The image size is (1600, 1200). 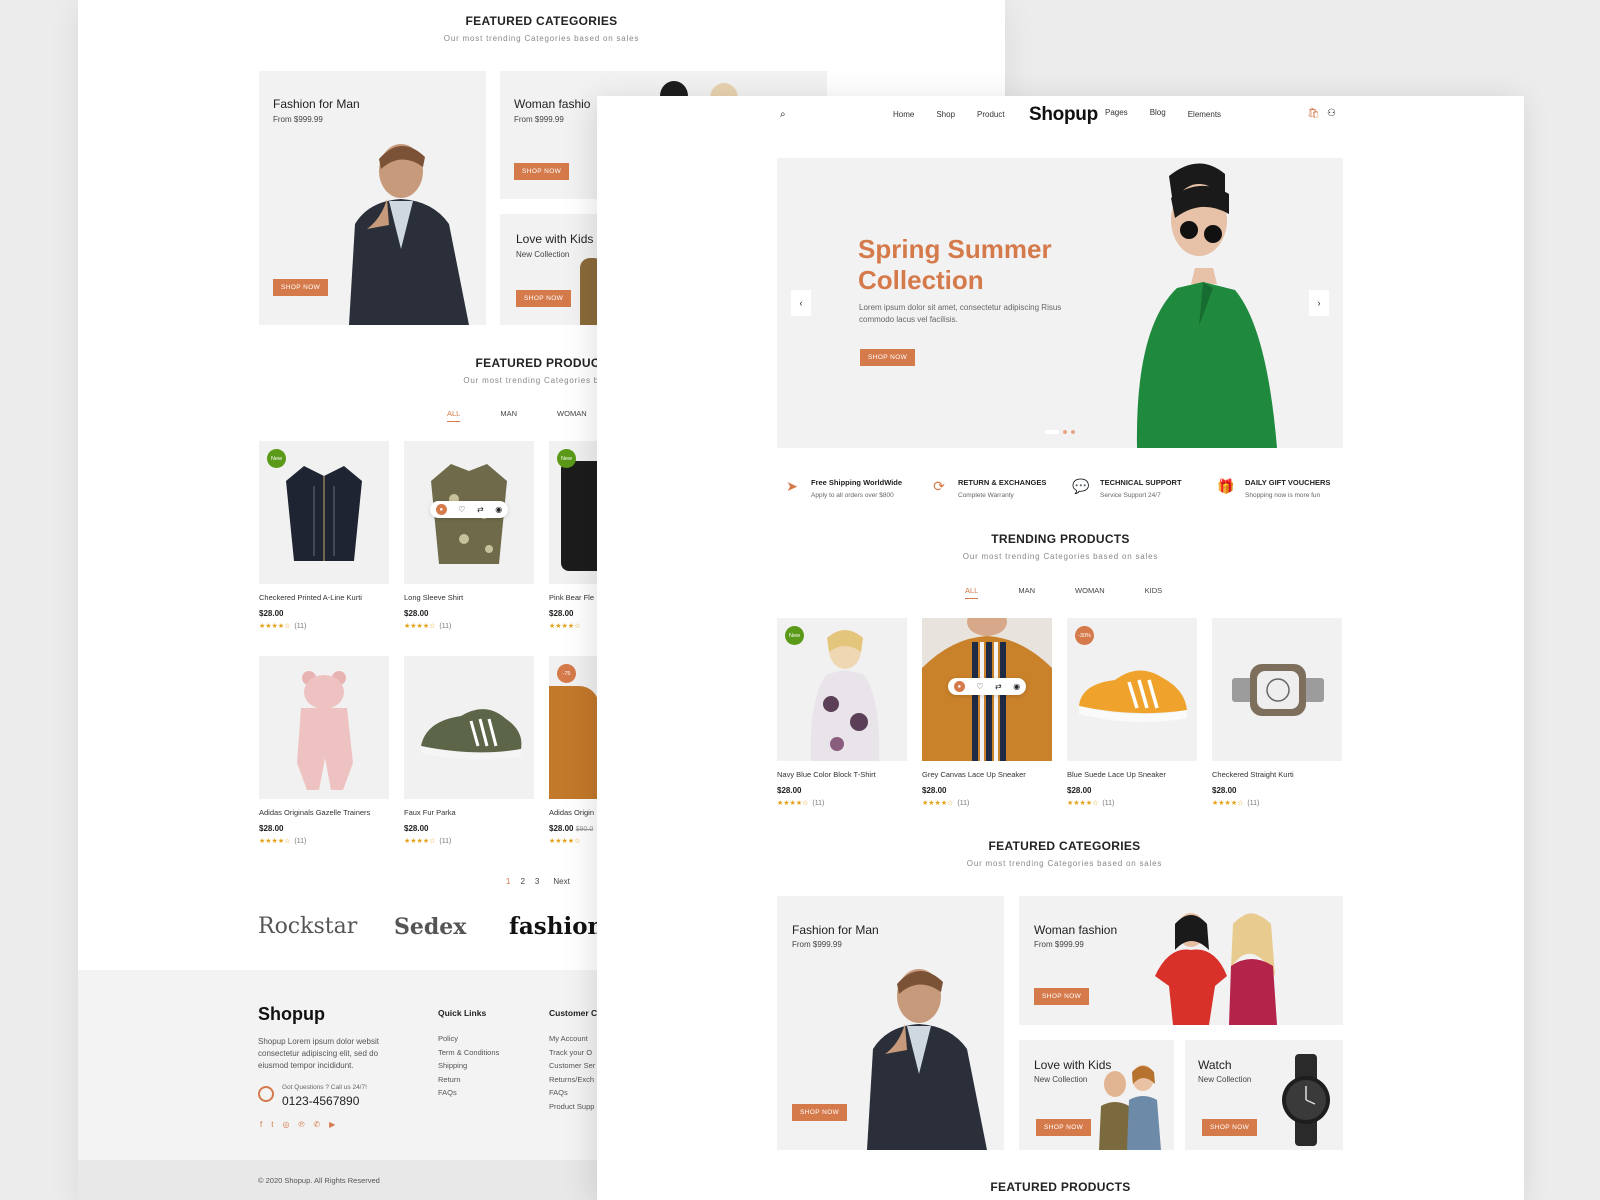 What do you see at coordinates (468, 1068) in the screenshot?
I see `footer-link: Shipping` at bounding box center [468, 1068].